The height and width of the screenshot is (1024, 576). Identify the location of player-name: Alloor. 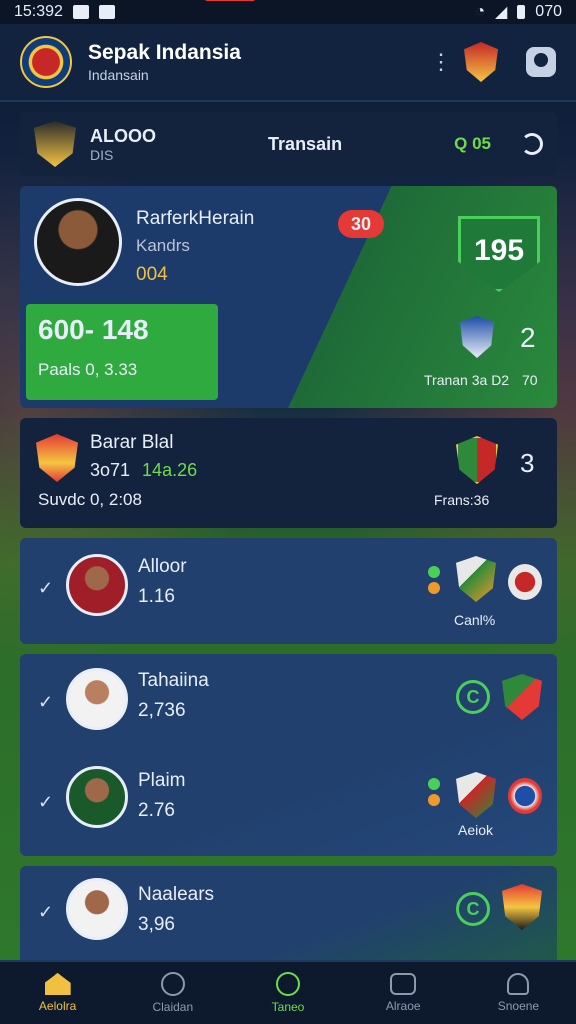
(162, 566).